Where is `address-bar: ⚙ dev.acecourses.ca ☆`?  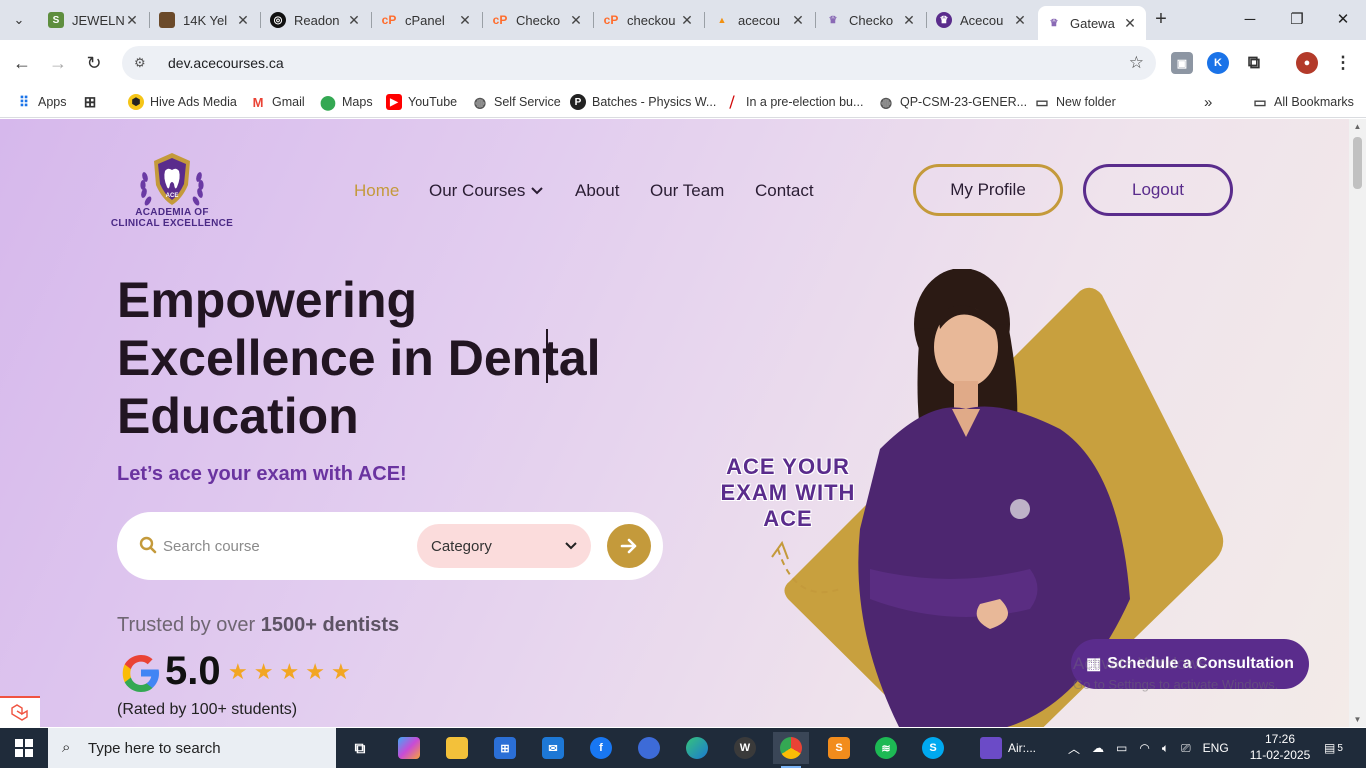 address-bar: ⚙ dev.acecourses.ca ☆ is located at coordinates (639, 63).